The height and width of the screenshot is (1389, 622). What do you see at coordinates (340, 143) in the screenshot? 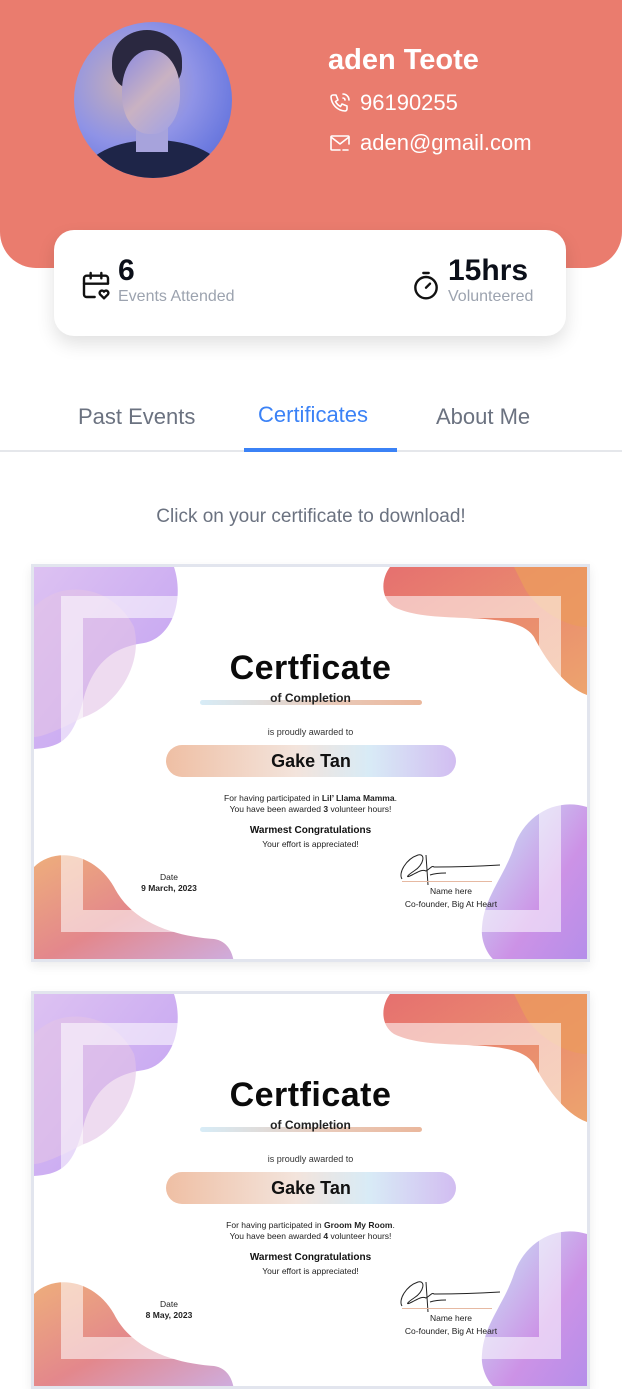
I see `mail-icon` at bounding box center [340, 143].